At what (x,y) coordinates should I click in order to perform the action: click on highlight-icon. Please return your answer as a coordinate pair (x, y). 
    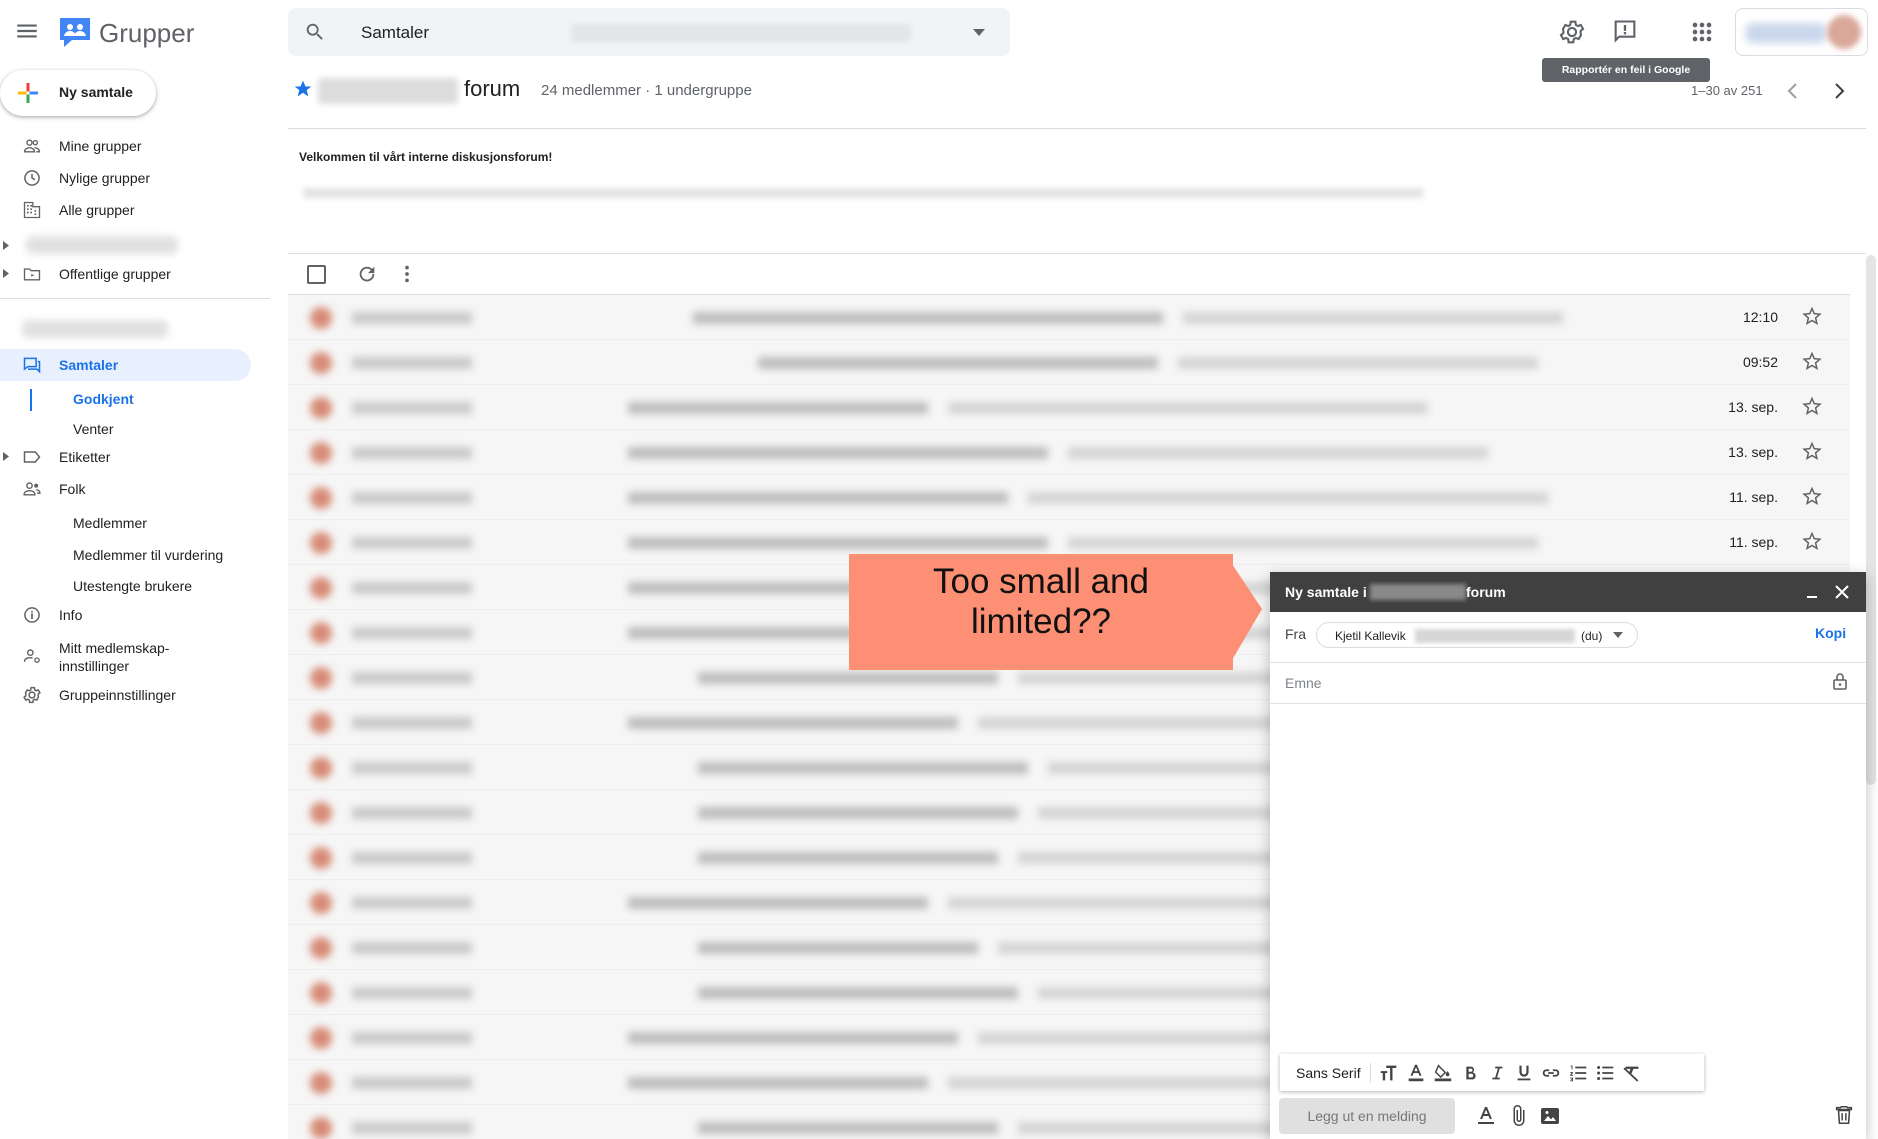
    Looking at the image, I should click on (1443, 1073).